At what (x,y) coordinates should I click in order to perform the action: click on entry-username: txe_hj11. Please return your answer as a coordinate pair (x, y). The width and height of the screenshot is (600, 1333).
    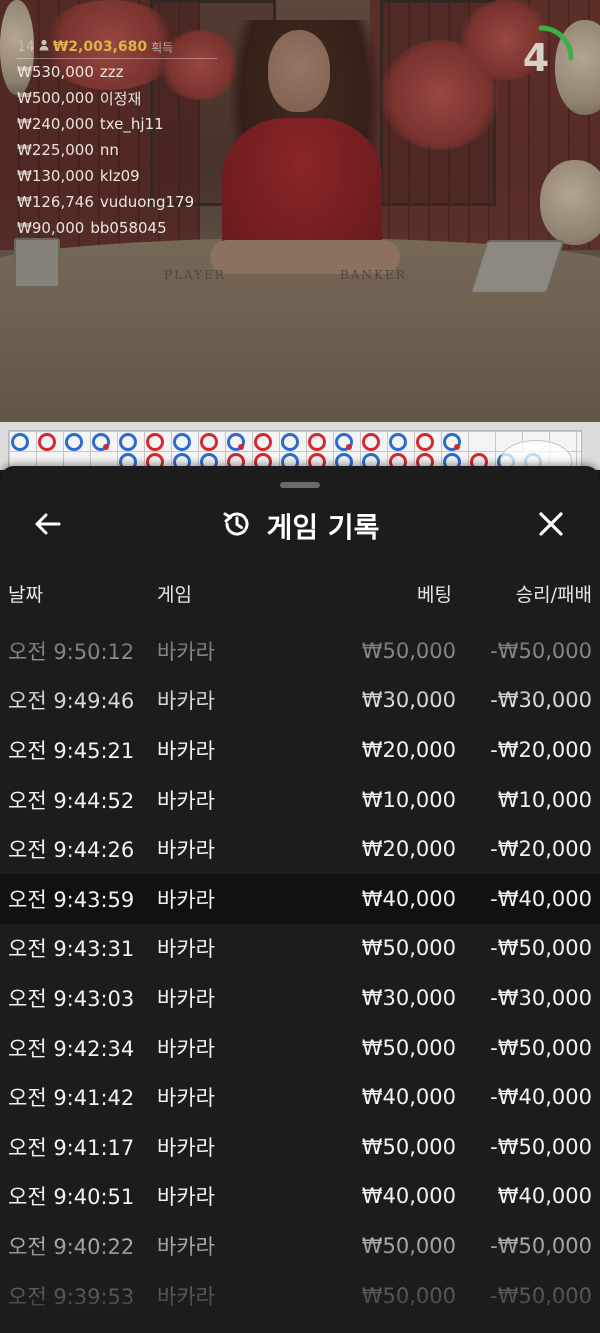
    Looking at the image, I should click on (131, 124).